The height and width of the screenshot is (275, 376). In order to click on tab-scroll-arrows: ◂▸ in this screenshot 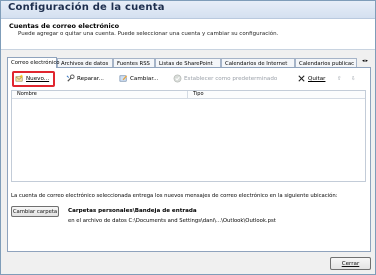, I will do `click(365, 61)`.